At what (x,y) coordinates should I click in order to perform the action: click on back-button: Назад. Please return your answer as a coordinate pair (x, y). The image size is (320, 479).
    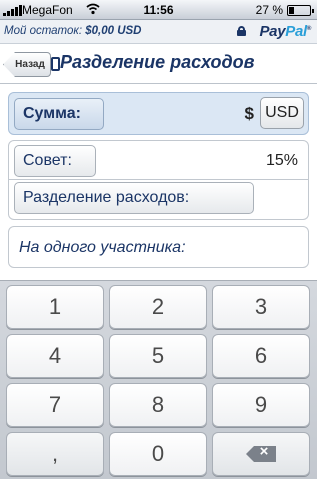
    Looking at the image, I should click on (27, 64).